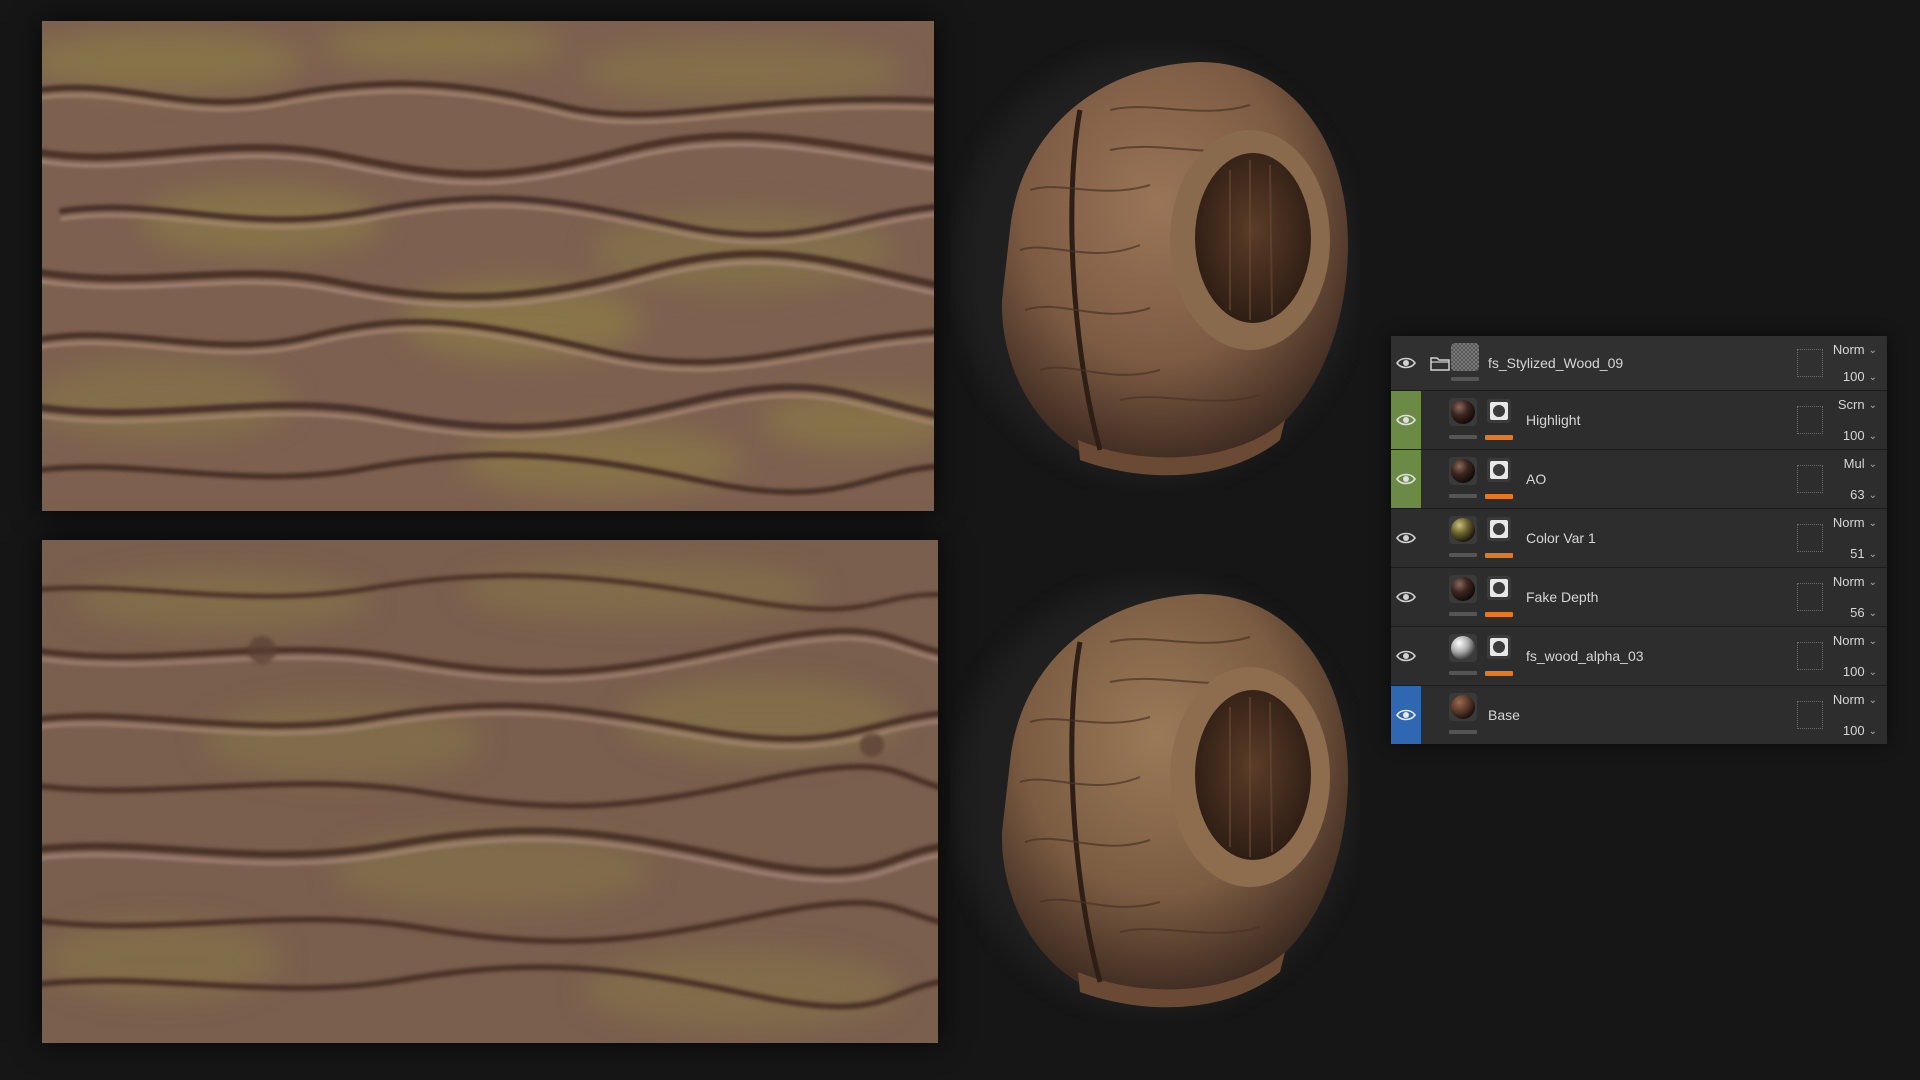 The image size is (1920, 1080). What do you see at coordinates (1504, 715) in the screenshot?
I see `layer-name: Base` at bounding box center [1504, 715].